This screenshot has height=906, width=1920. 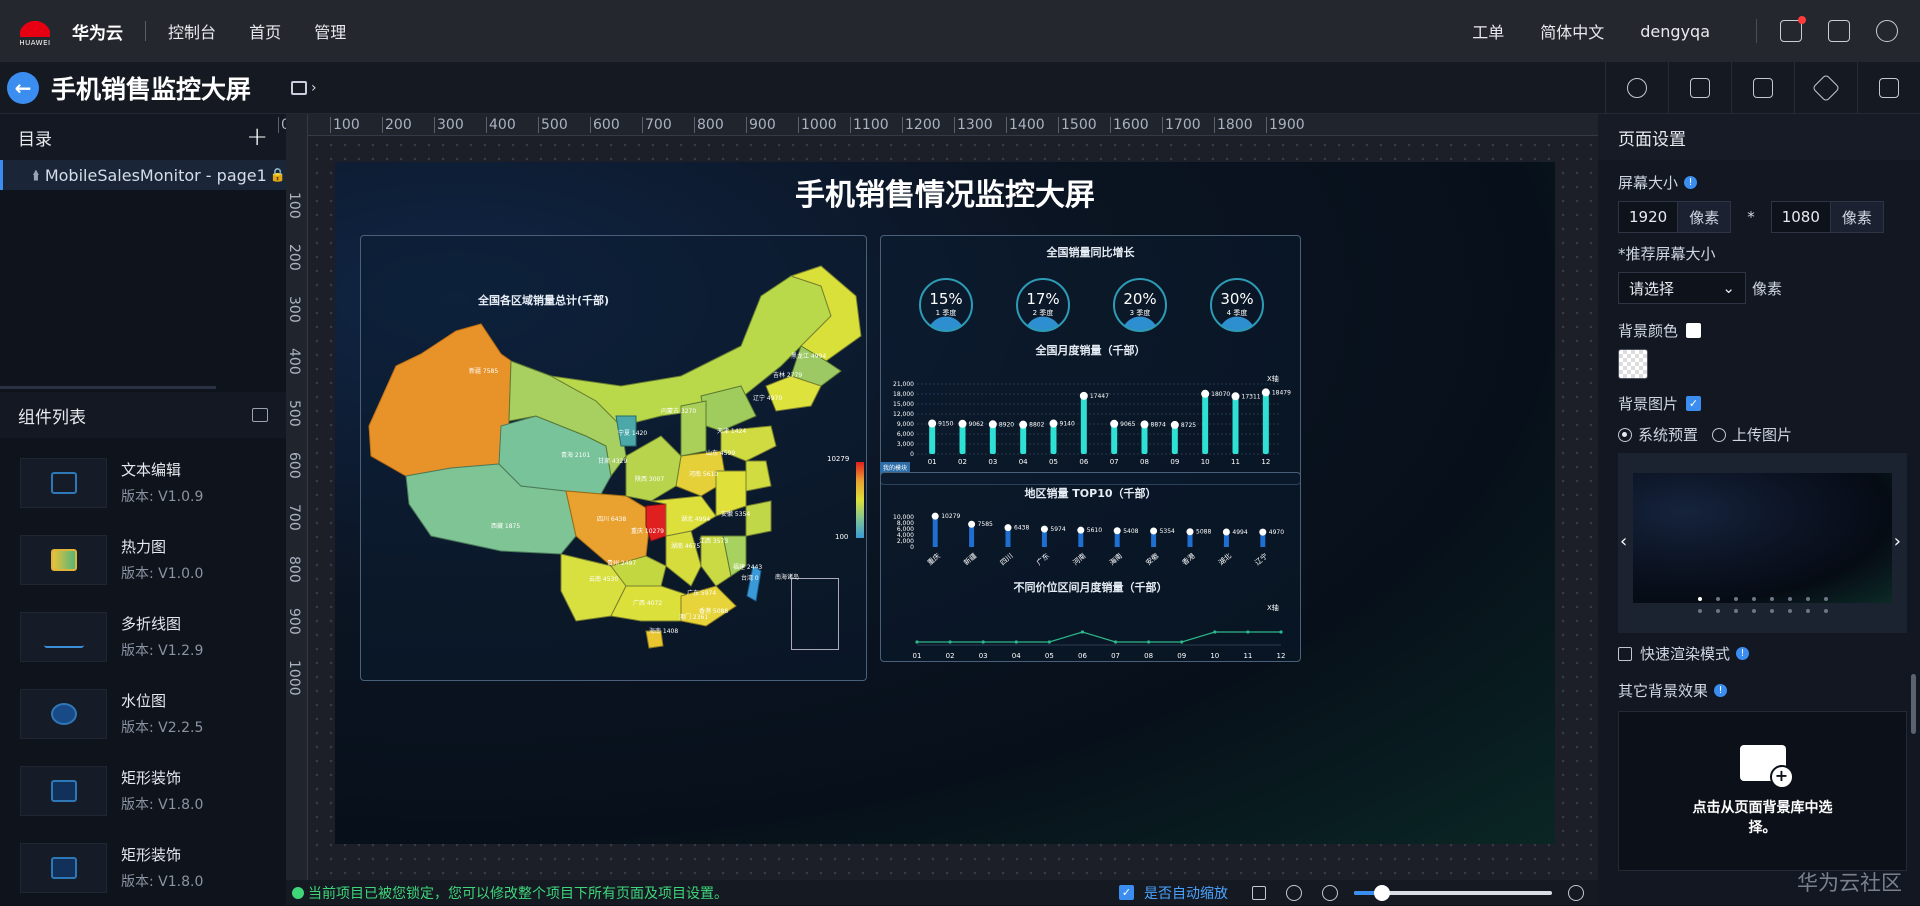 I want to click on nav-home: 首页, so click(x=265, y=32).